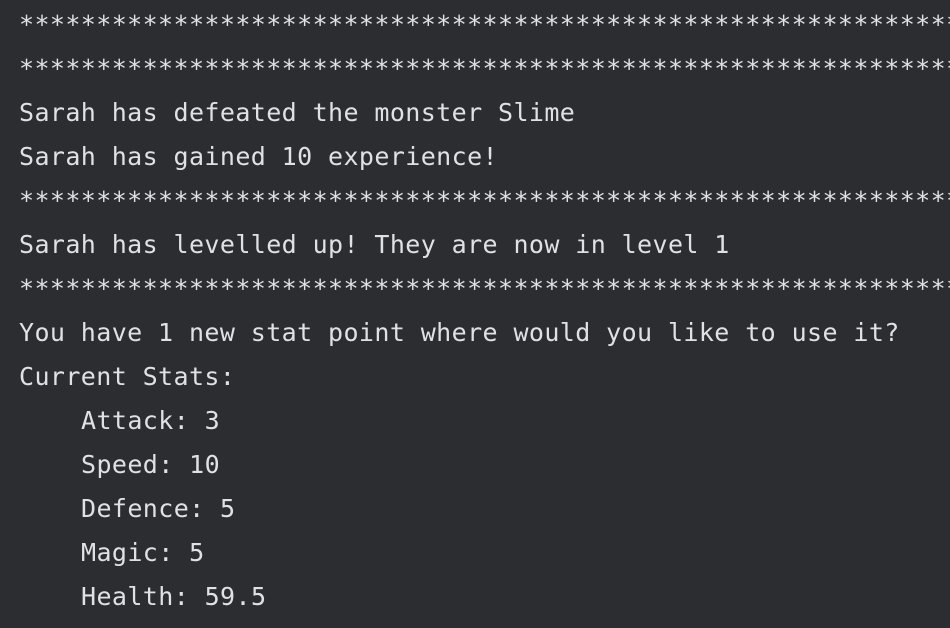 This screenshot has height=628, width=950. Describe the element at coordinates (258, 156) in the screenshot. I see `experience-message: Sarah has gained 10 experience!` at that location.